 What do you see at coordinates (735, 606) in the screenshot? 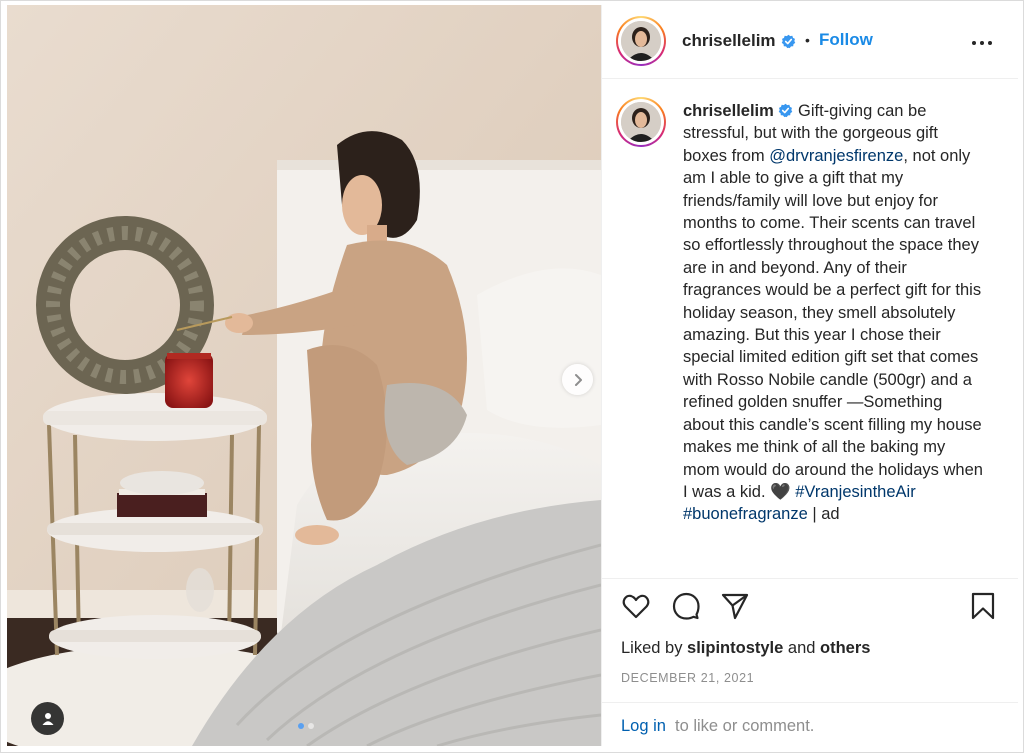
I see `share-icon` at bounding box center [735, 606].